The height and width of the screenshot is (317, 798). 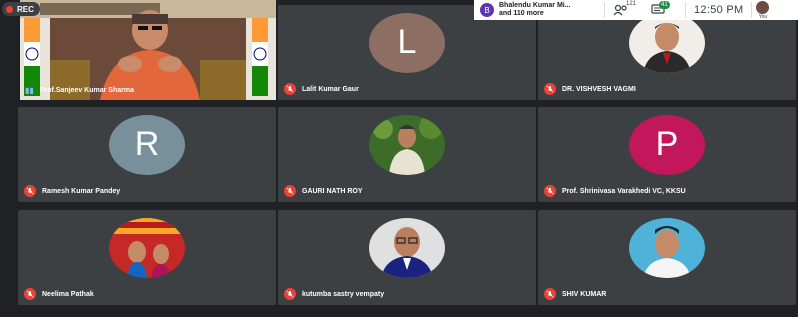 I want to click on name-row: GAURI NATH ROY, so click(x=323, y=191).